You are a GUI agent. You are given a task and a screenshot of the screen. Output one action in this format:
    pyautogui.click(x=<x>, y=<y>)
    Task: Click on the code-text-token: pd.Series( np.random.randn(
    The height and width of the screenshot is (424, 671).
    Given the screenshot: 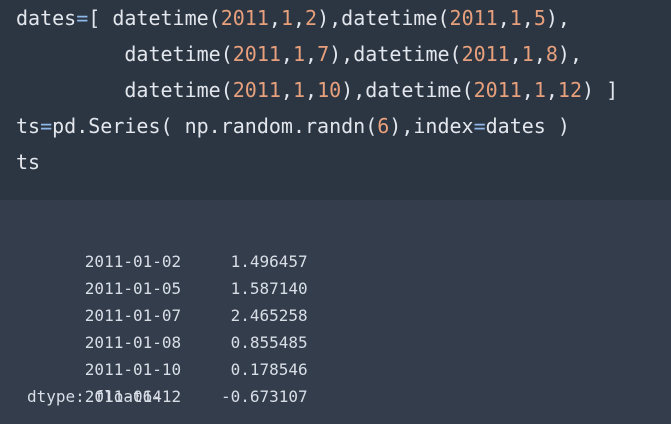 What is the action you would take?
    pyautogui.click(x=215, y=126)
    